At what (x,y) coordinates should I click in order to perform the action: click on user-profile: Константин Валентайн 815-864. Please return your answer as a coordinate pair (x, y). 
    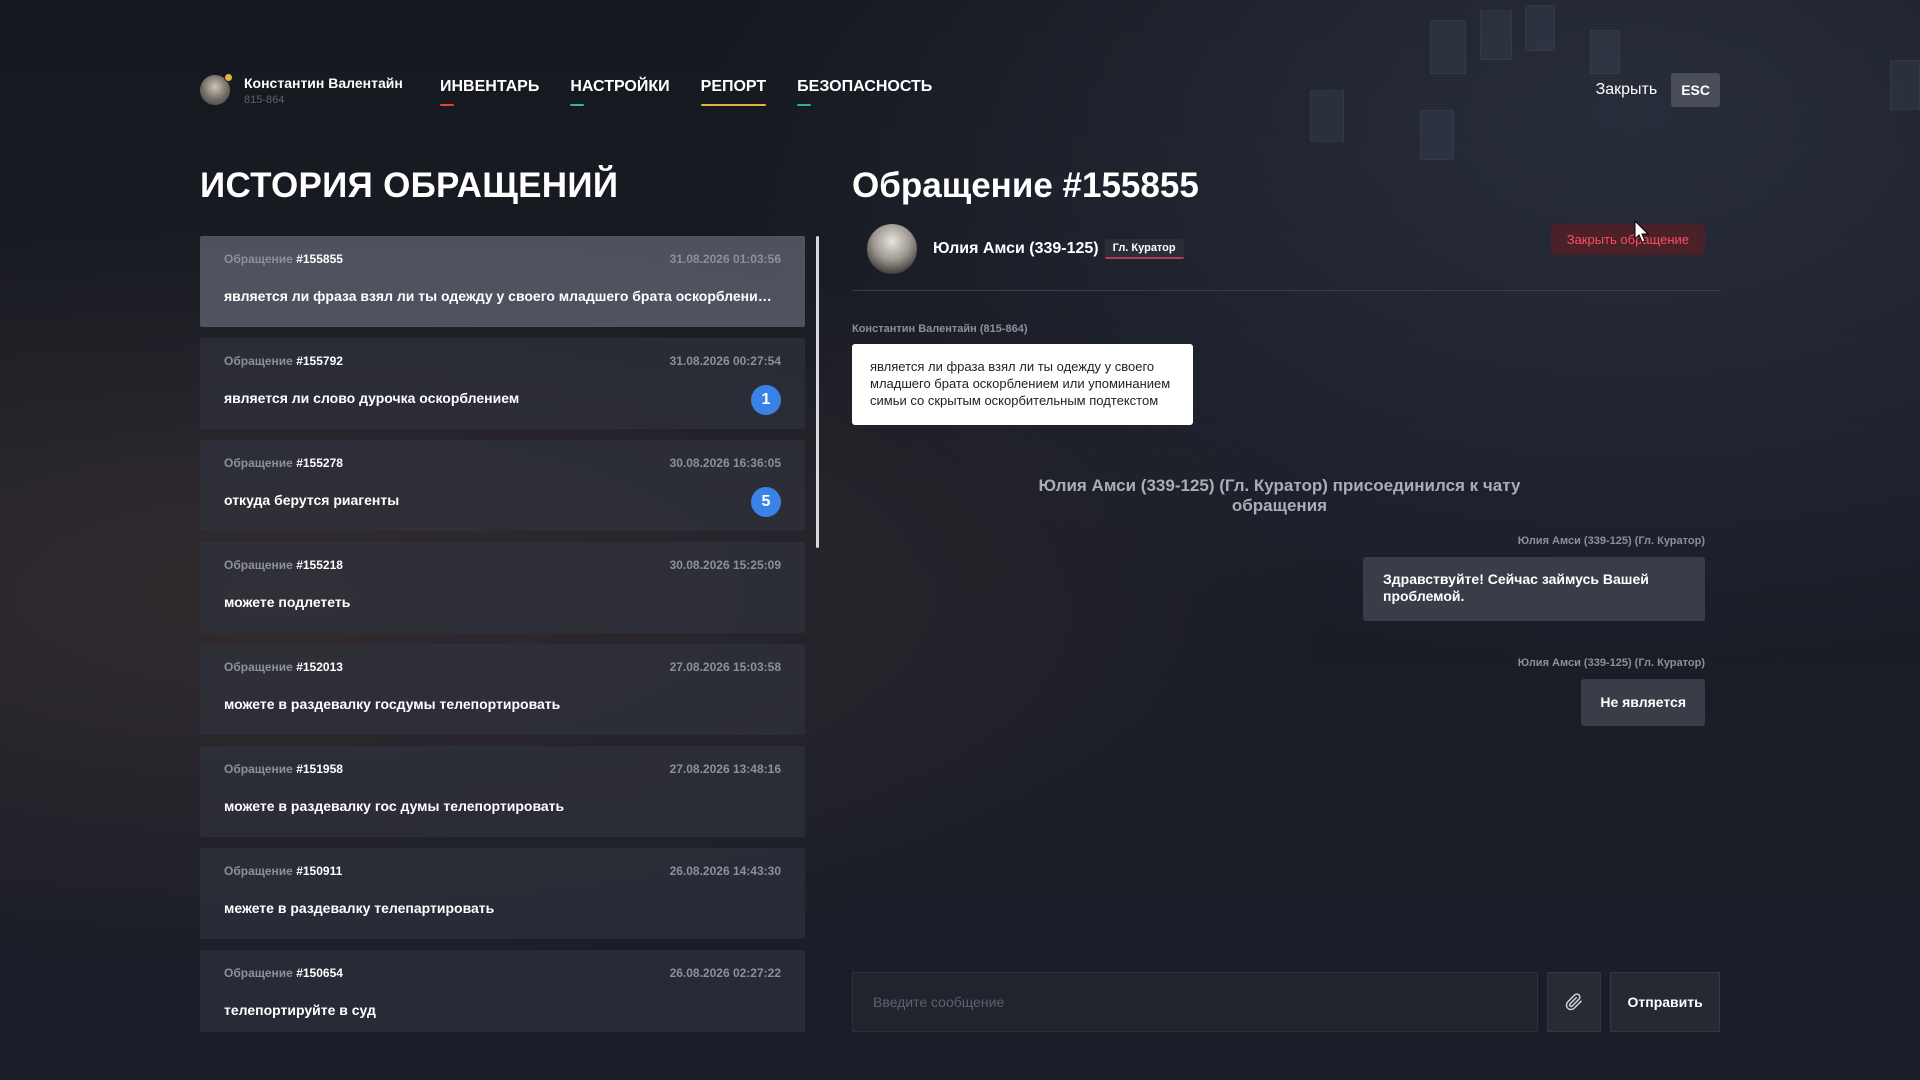
    Looking at the image, I should click on (320, 89).